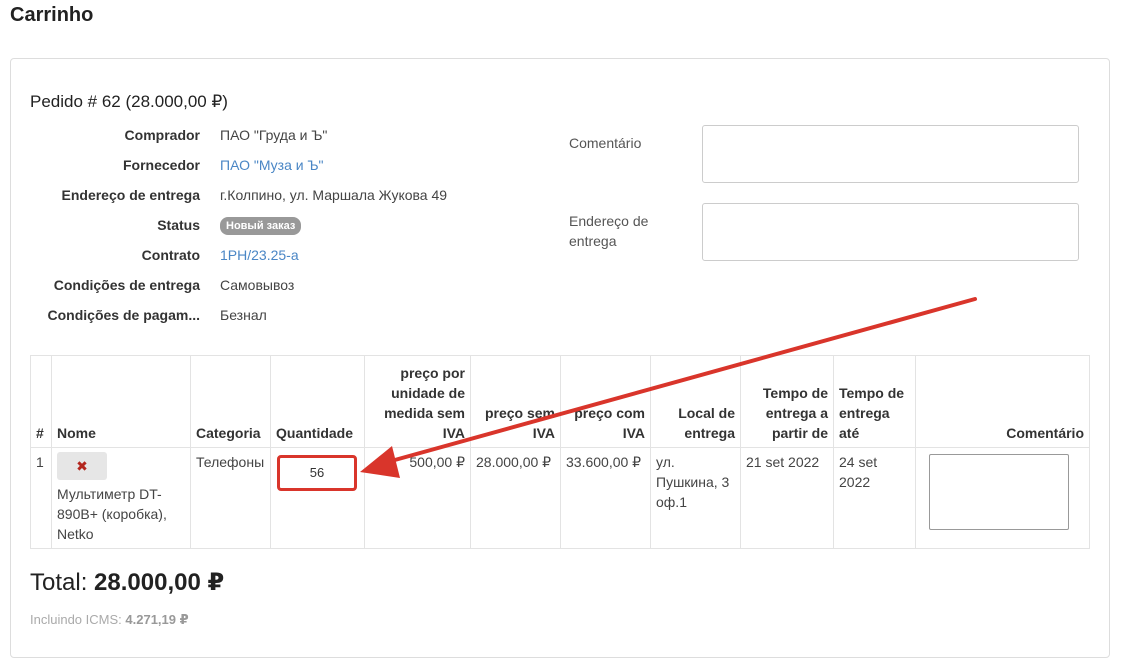 The width and height of the screenshot is (1122, 658). Describe the element at coordinates (162, 135) in the screenshot. I see `buyer-label: Comprador` at that location.